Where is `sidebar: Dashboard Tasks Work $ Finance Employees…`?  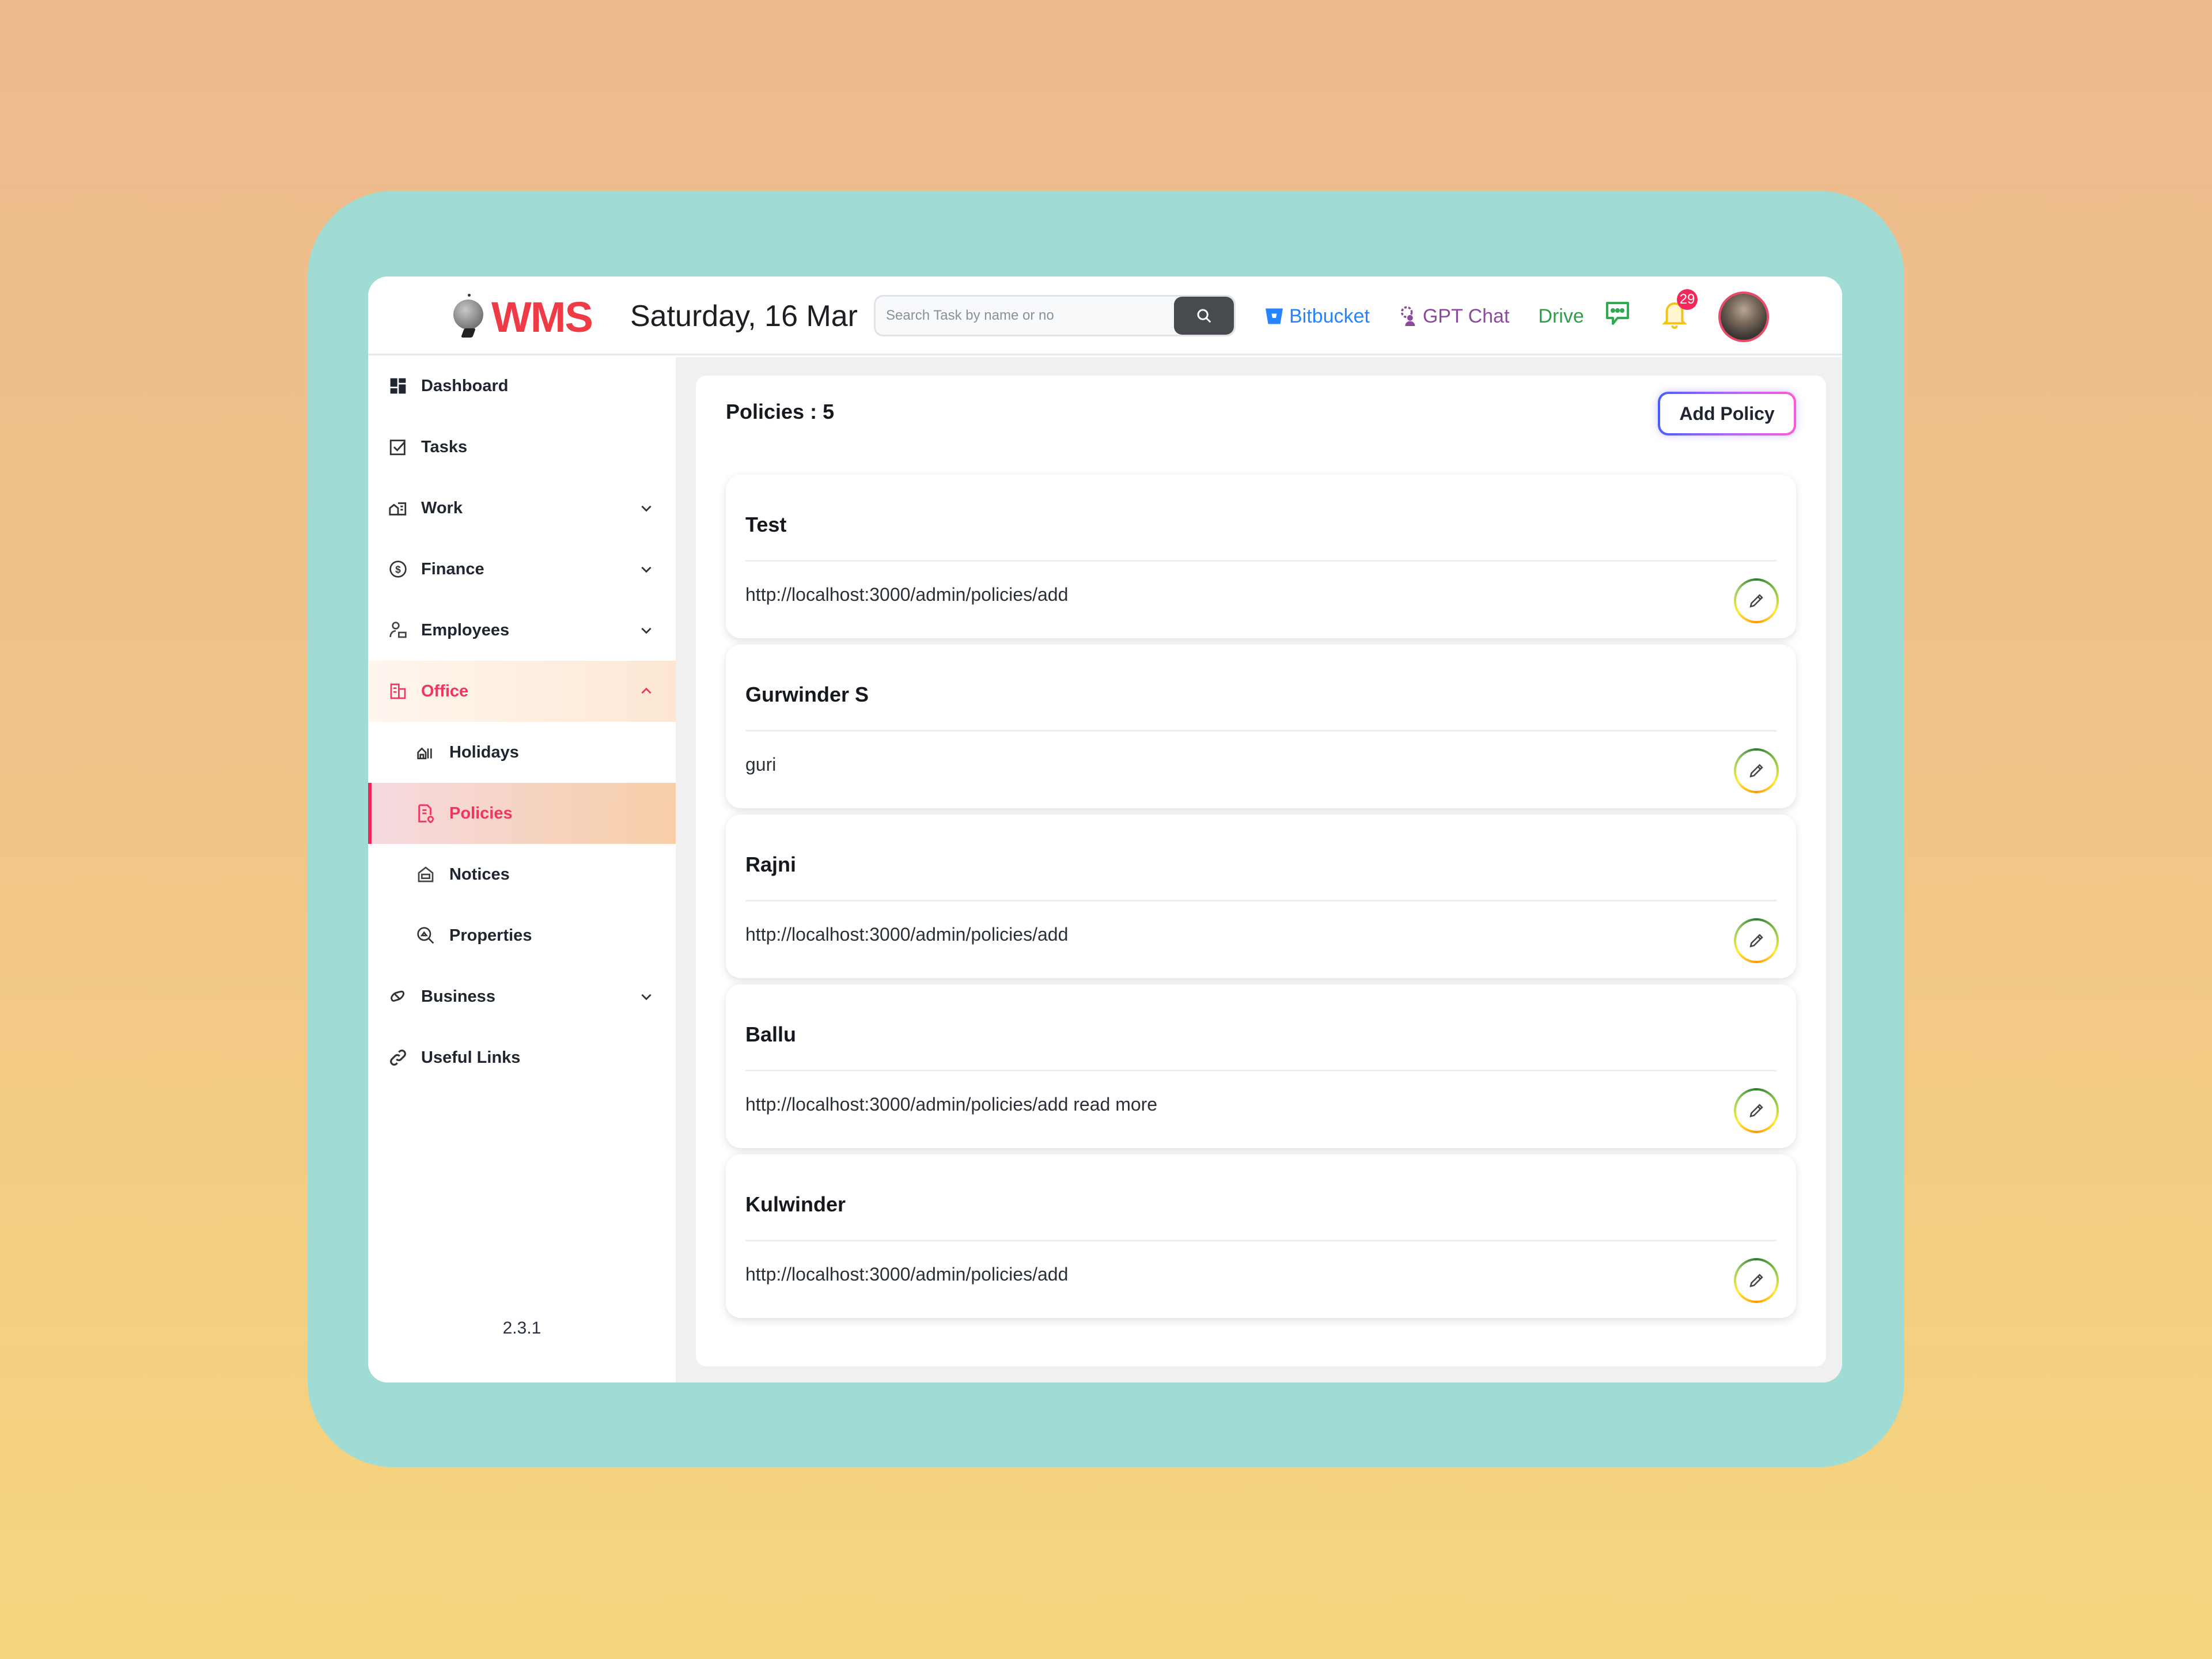
sidebar: Dashboard Tasks Work $ Finance Employees… is located at coordinates (522, 868).